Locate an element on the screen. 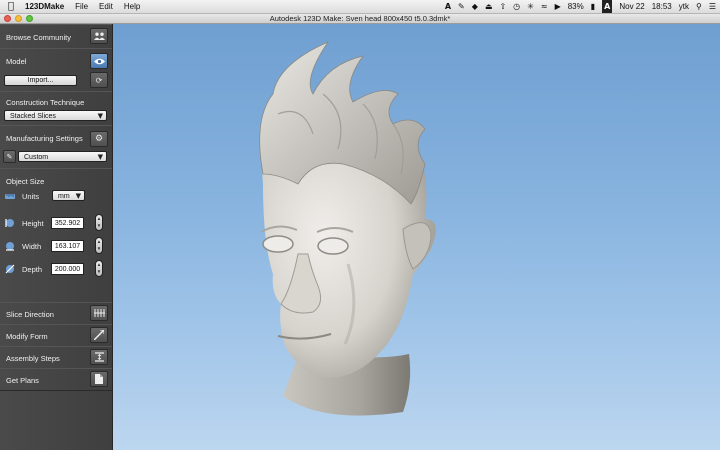 This screenshot has height=450, width=720. community-icon is located at coordinates (99, 36).